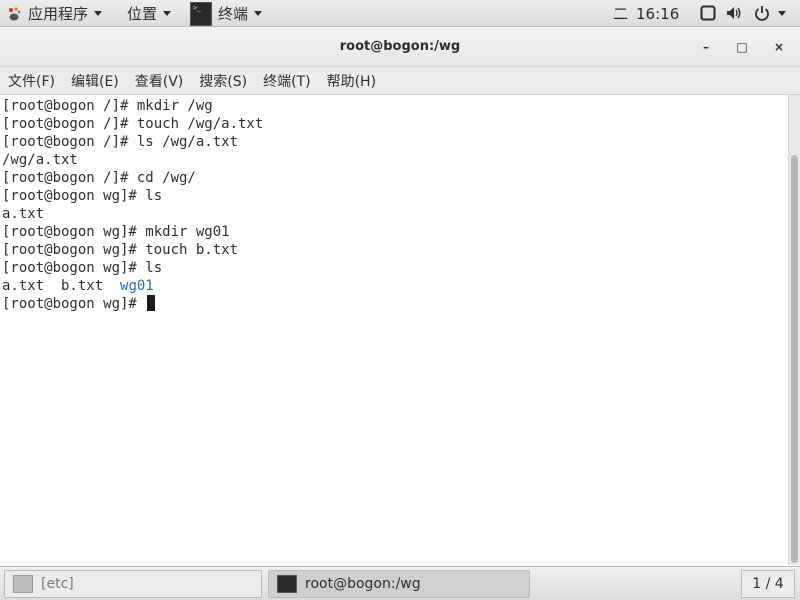 This screenshot has width=800, height=600. I want to click on taskbar-item-label: root@bogon:/wg, so click(363, 584).